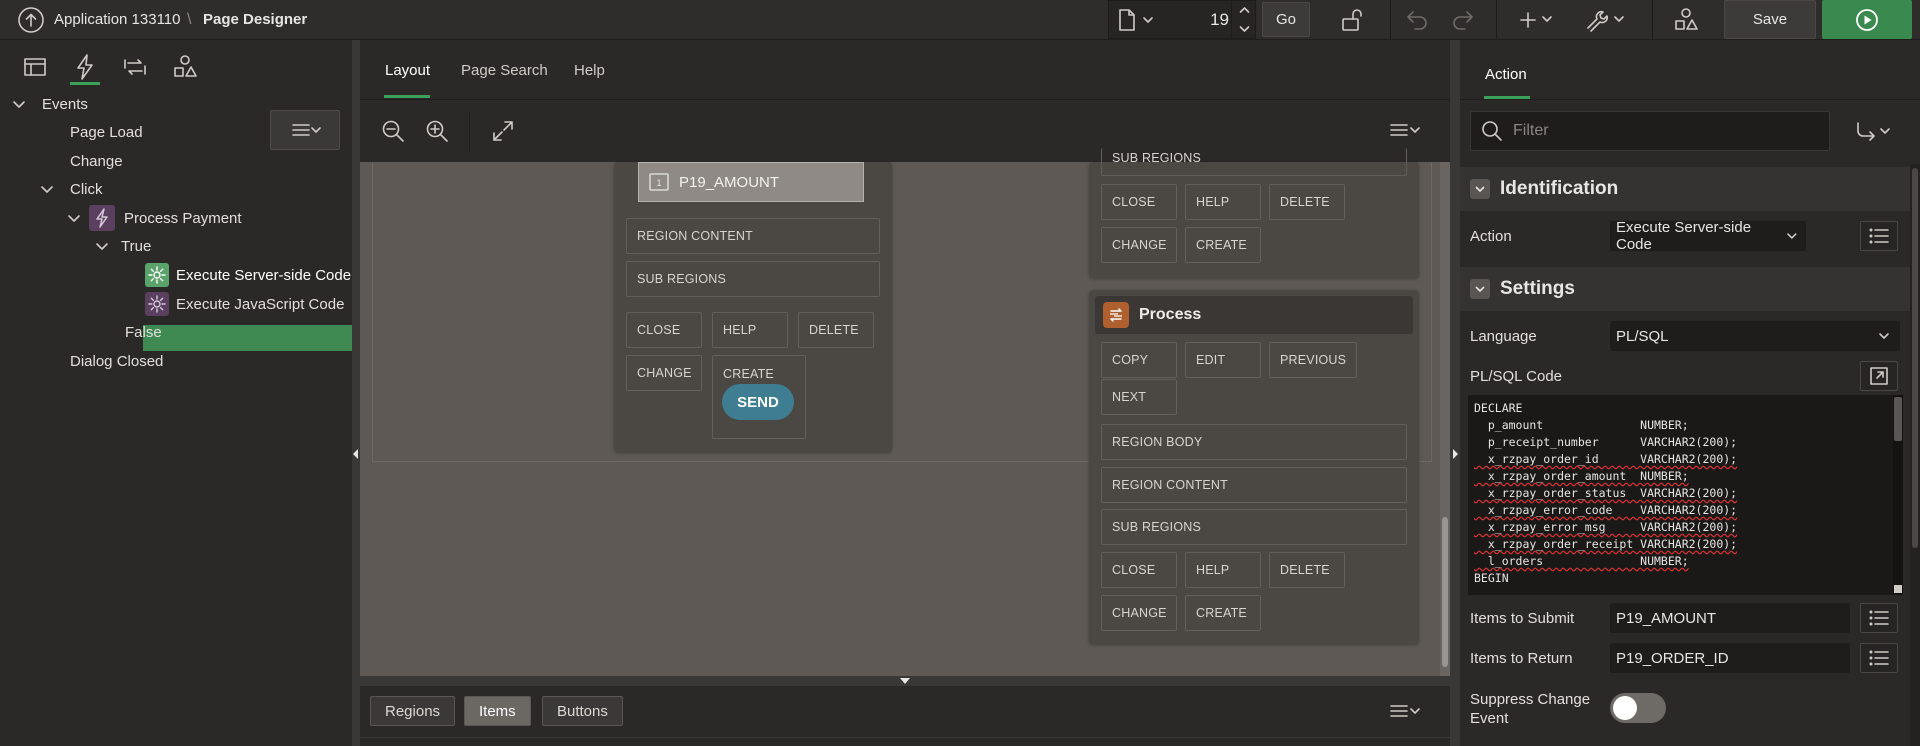 The width and height of the screenshot is (1920, 746). I want to click on tree-menu-button, so click(305, 130).